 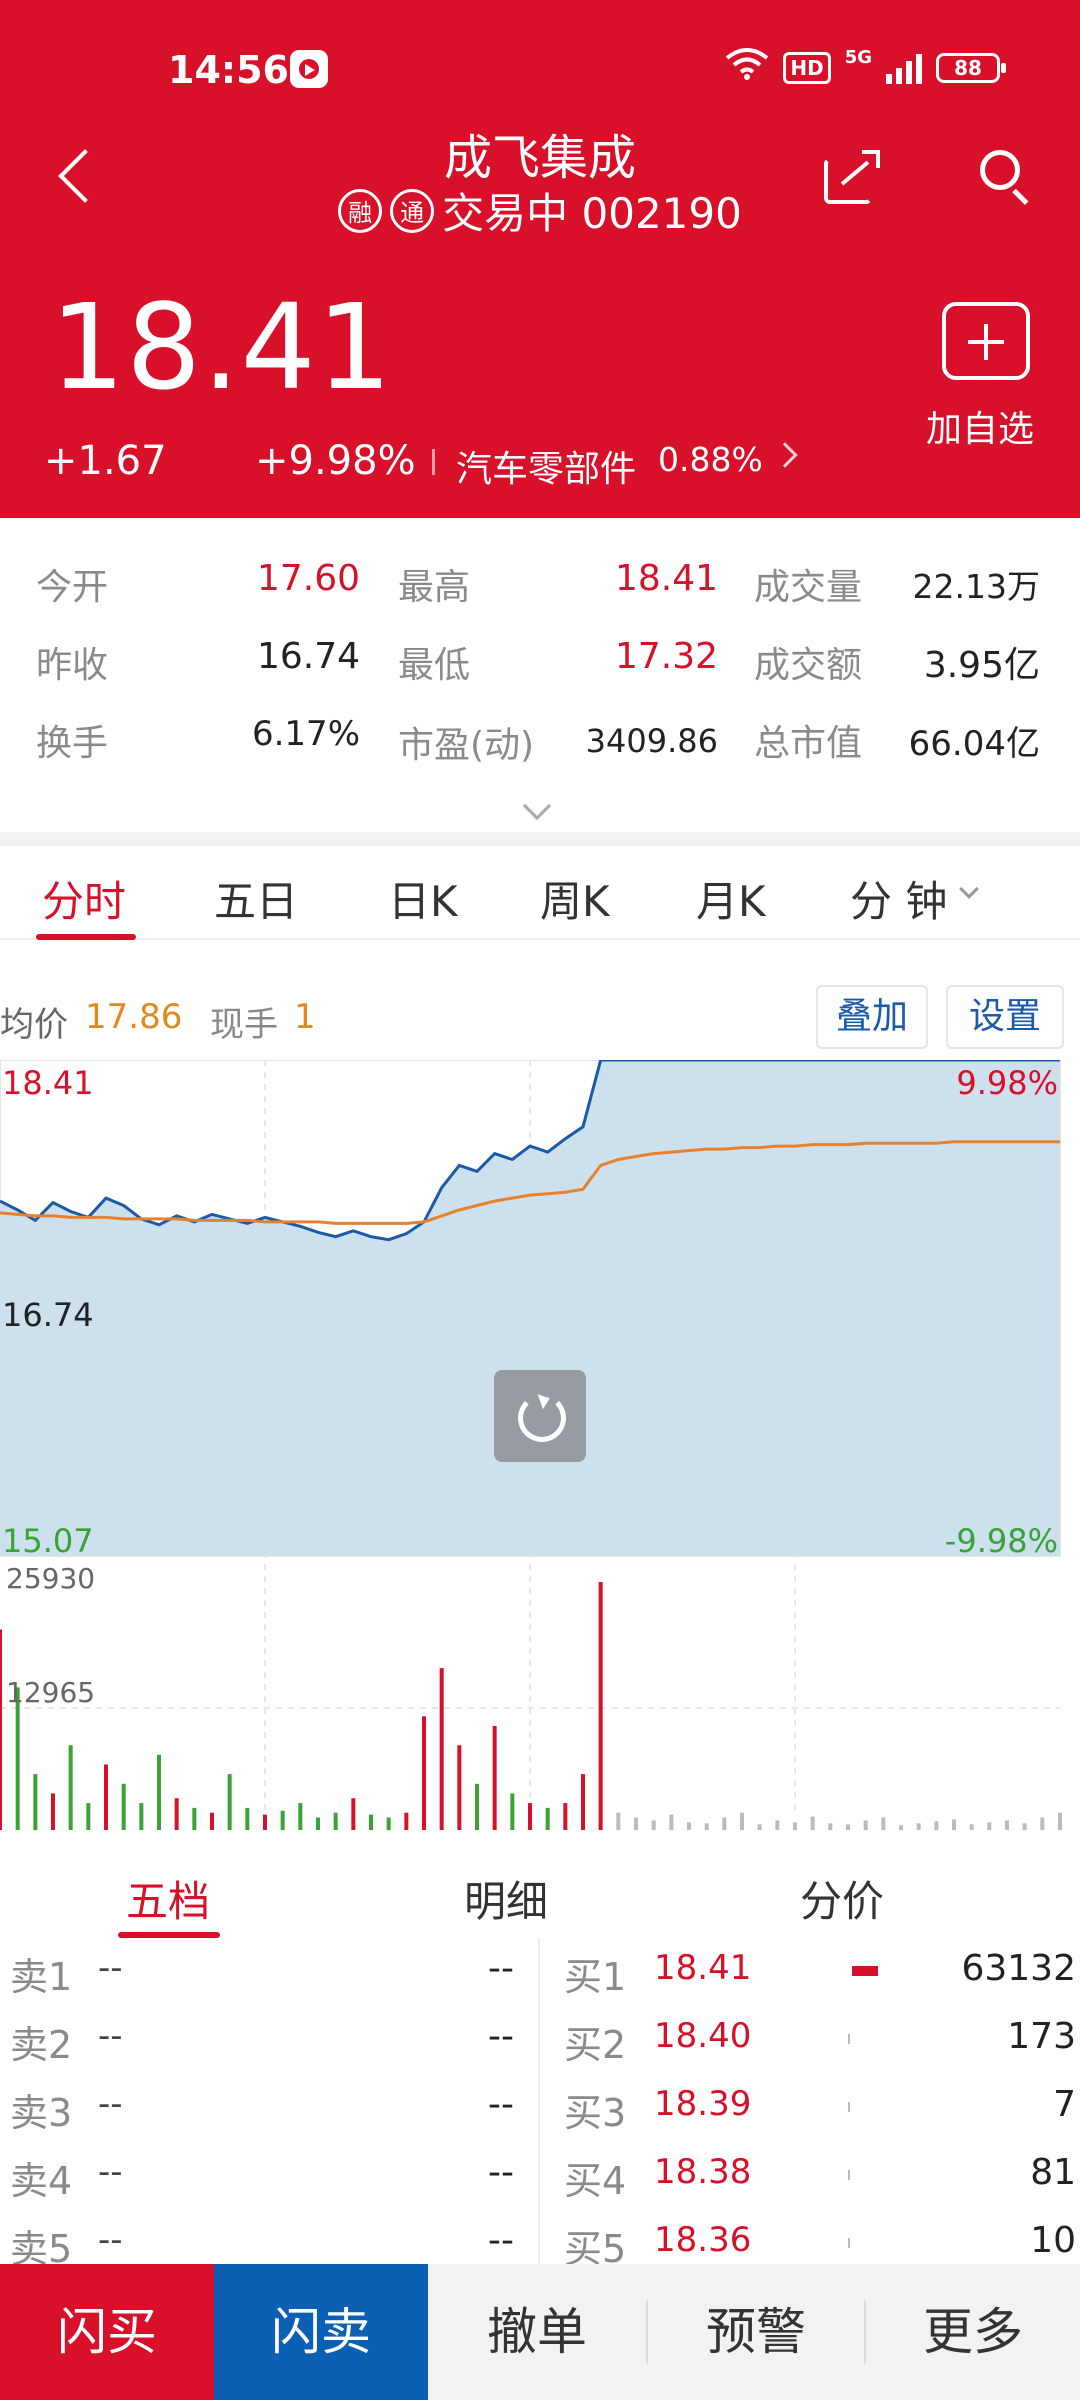 What do you see at coordinates (228, 70) in the screenshot?
I see `clock: 14:56` at bounding box center [228, 70].